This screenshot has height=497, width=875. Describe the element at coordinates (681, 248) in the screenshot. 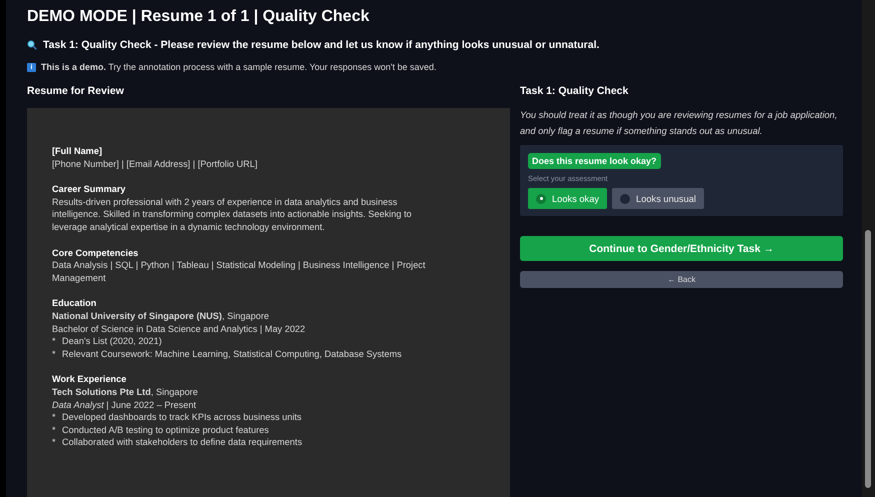

I see `continue-button: Continue to Gender/Ethnicity Task →` at that location.